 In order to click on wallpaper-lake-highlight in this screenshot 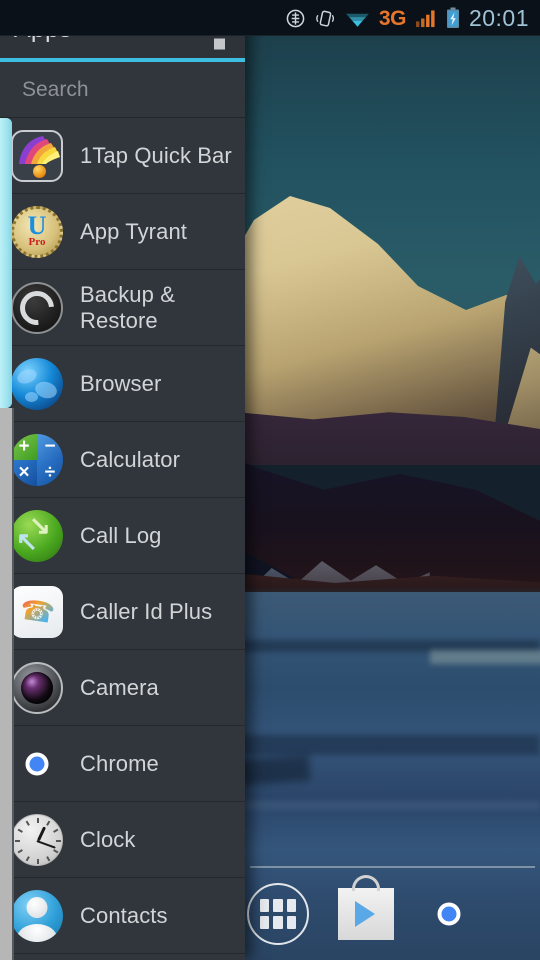, I will do `click(485, 657)`.